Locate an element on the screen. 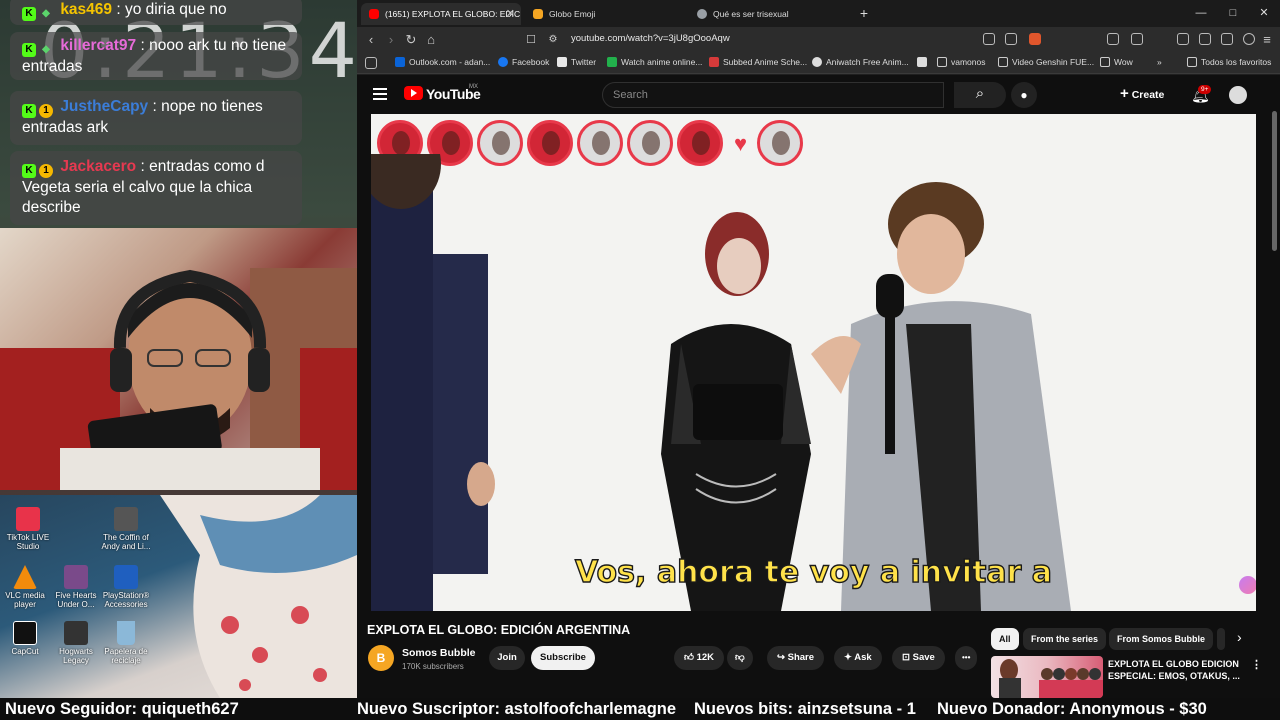 This screenshot has width=1280, height=720. kick-badge-icon: K is located at coordinates (29, 50).